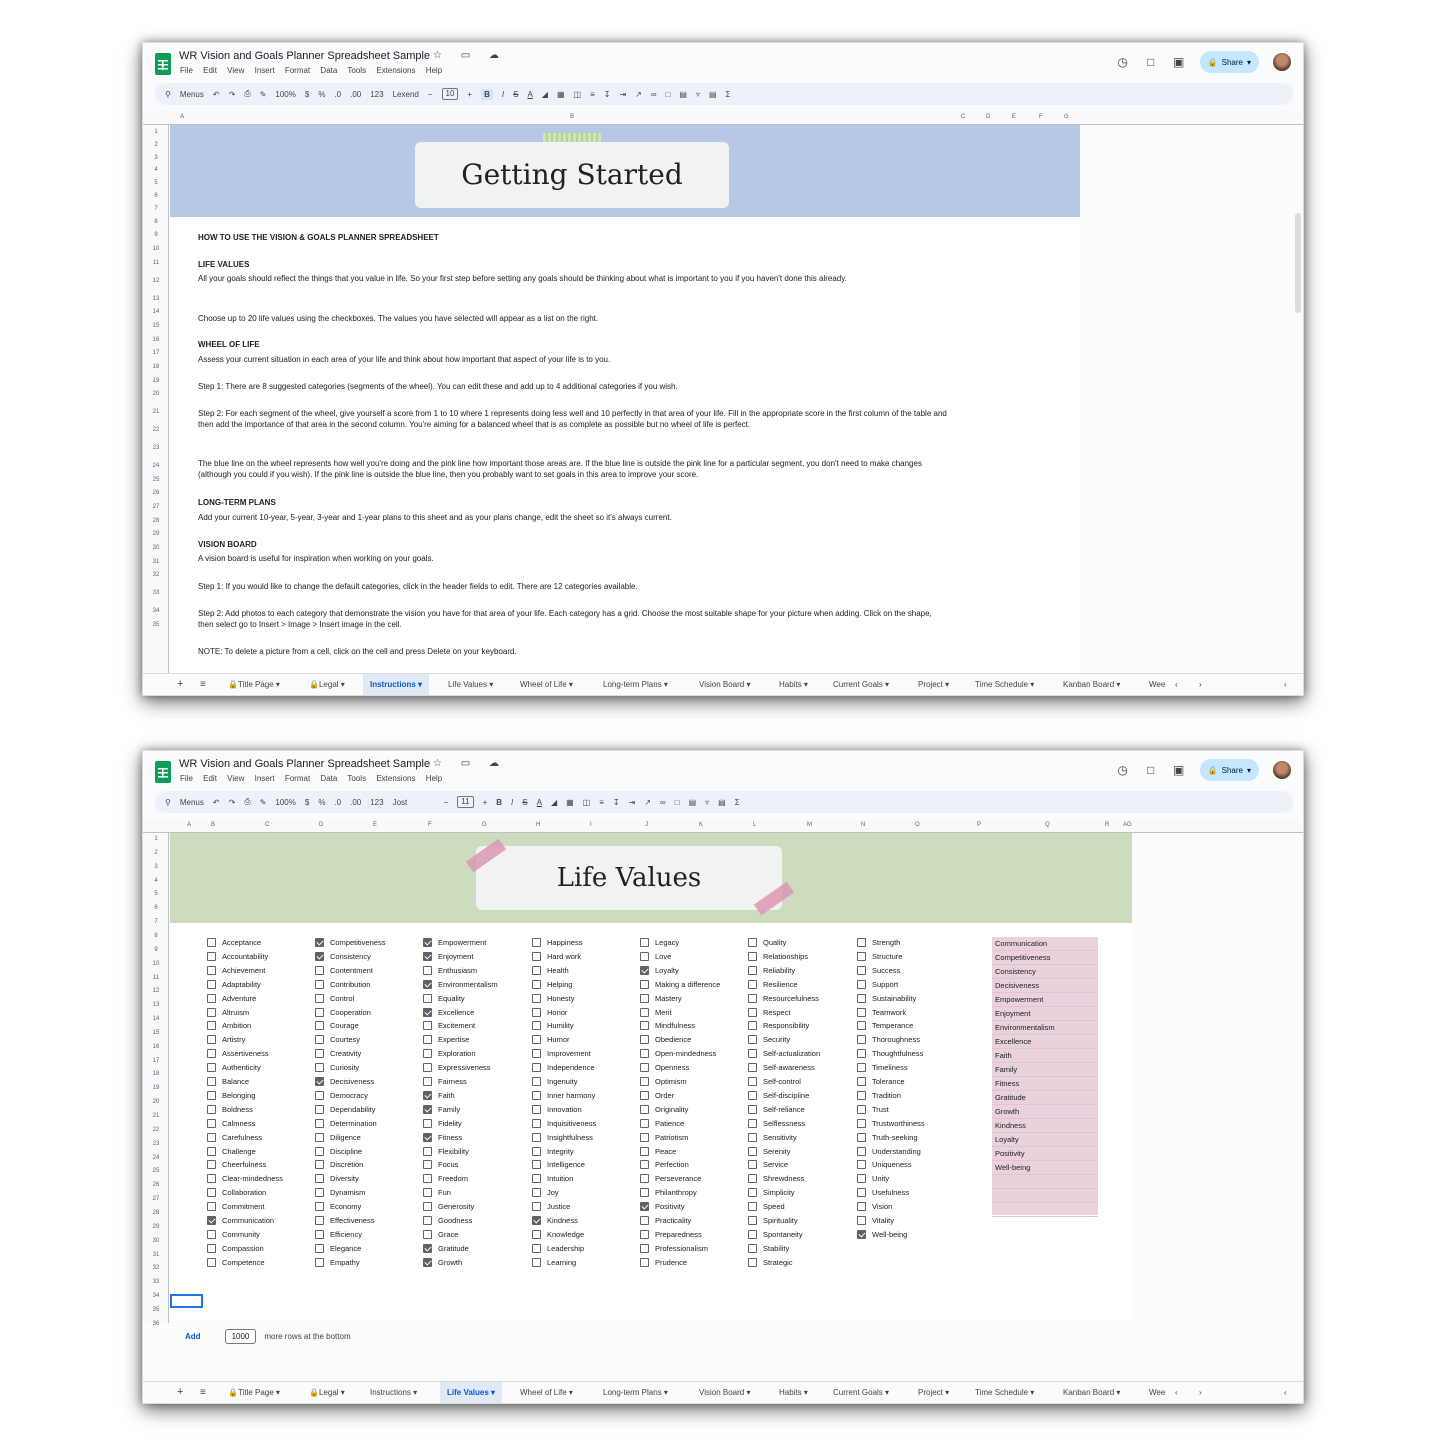 This screenshot has height=1445, width=1445. What do you see at coordinates (546, 684) in the screenshot?
I see `tab-wheel-of-life: Wheel of Life ▾` at bounding box center [546, 684].